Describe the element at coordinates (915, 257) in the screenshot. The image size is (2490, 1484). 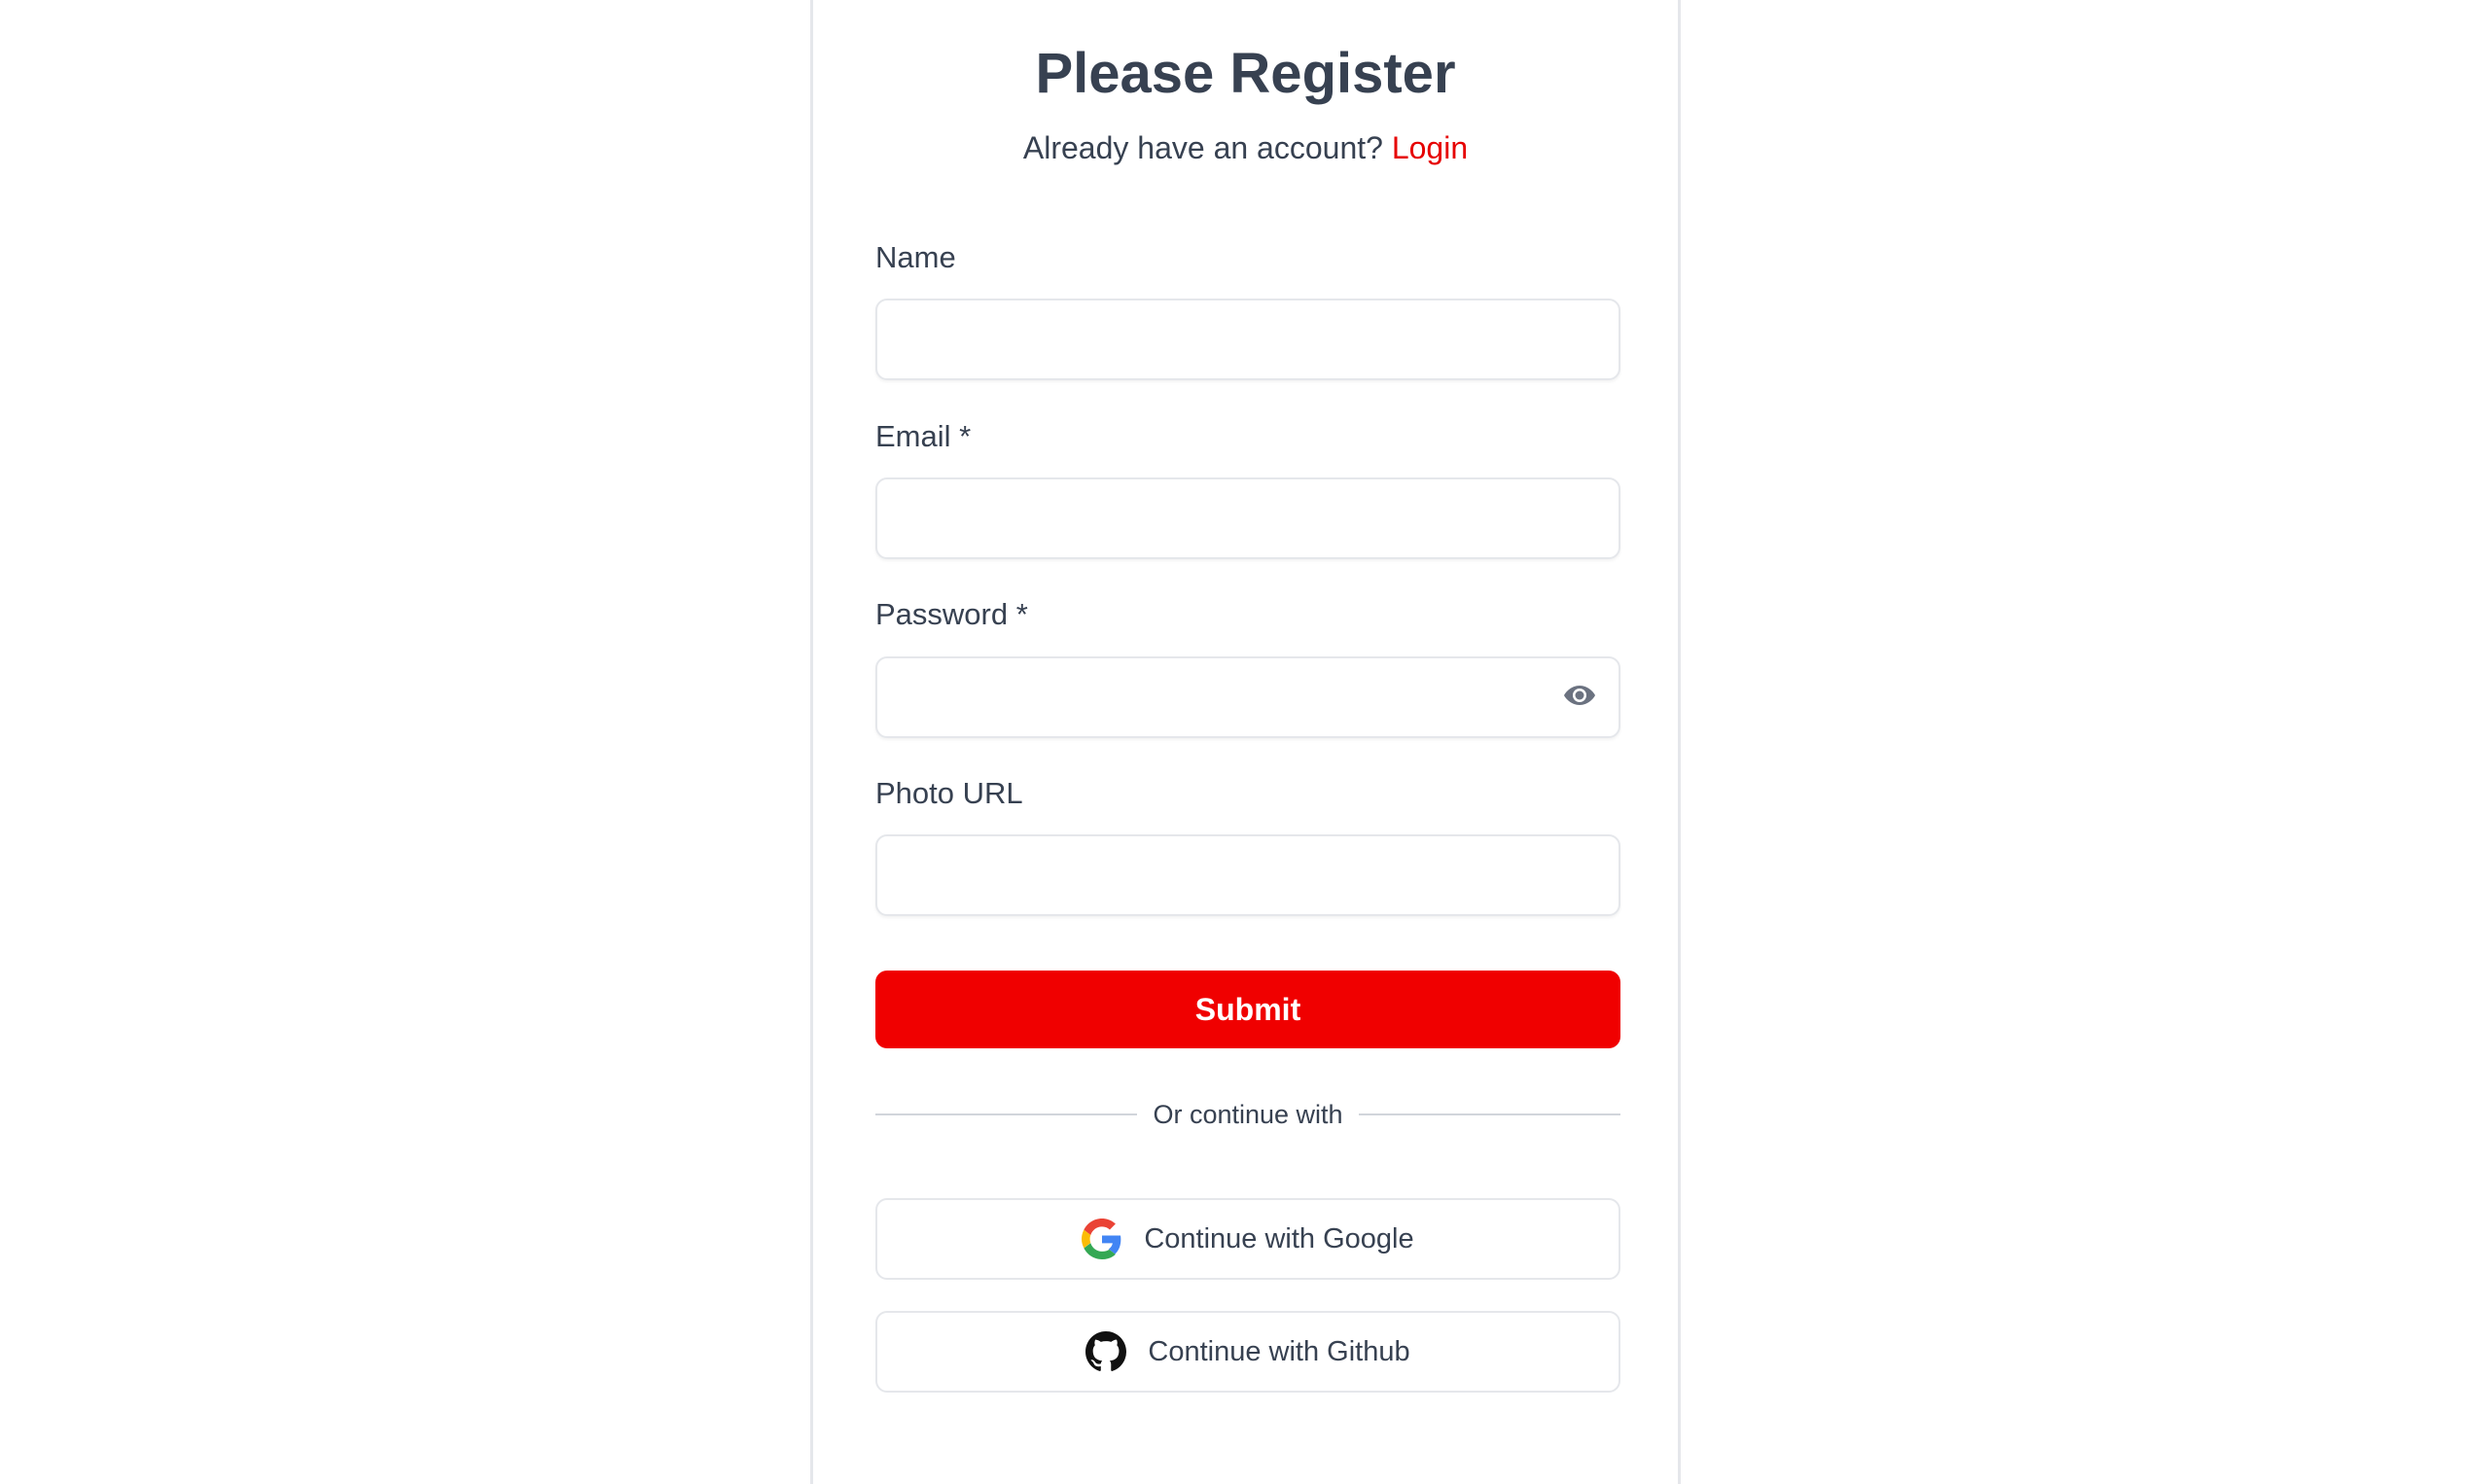
I see `name-label: Name` at that location.